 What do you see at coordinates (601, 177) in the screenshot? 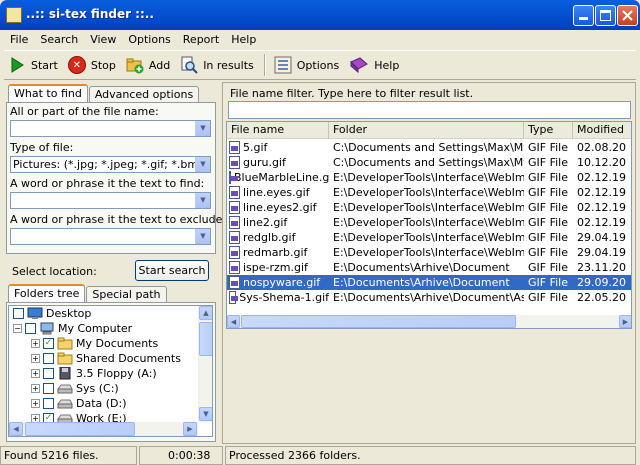
I see `cell-text: 02.12.19` at bounding box center [601, 177].